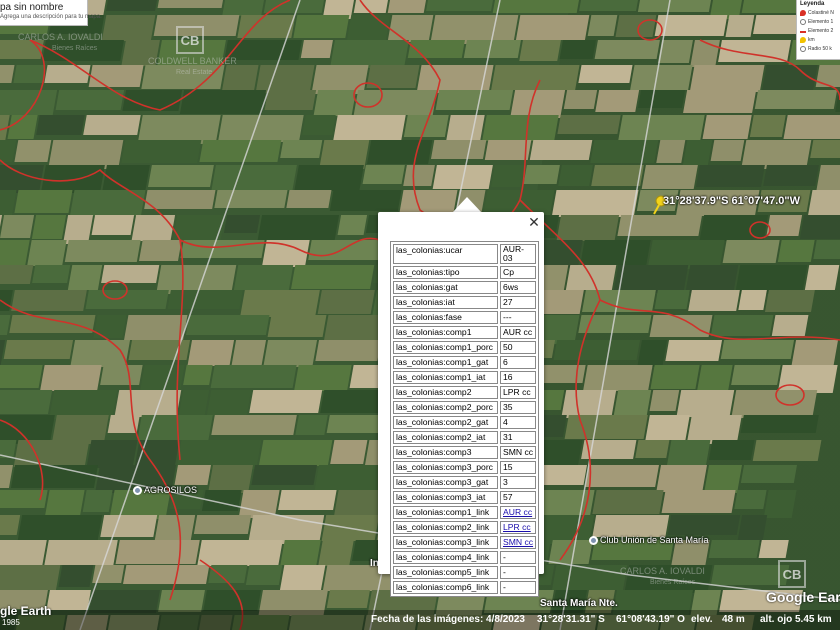 The image size is (840, 630). I want to click on legend-item: Elemento 2, so click(820, 30).